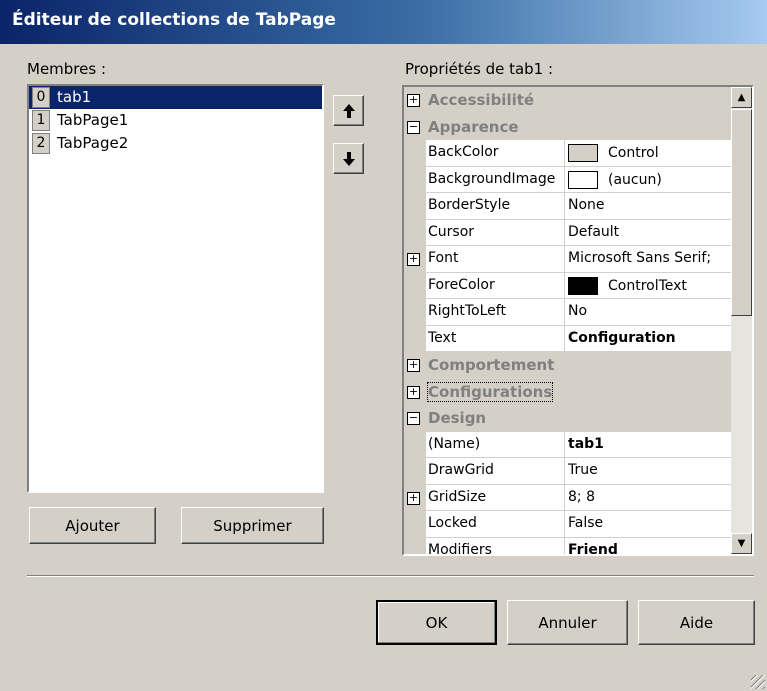 This screenshot has height=691, width=767. I want to click on property-name: Modifiers, so click(460, 548).